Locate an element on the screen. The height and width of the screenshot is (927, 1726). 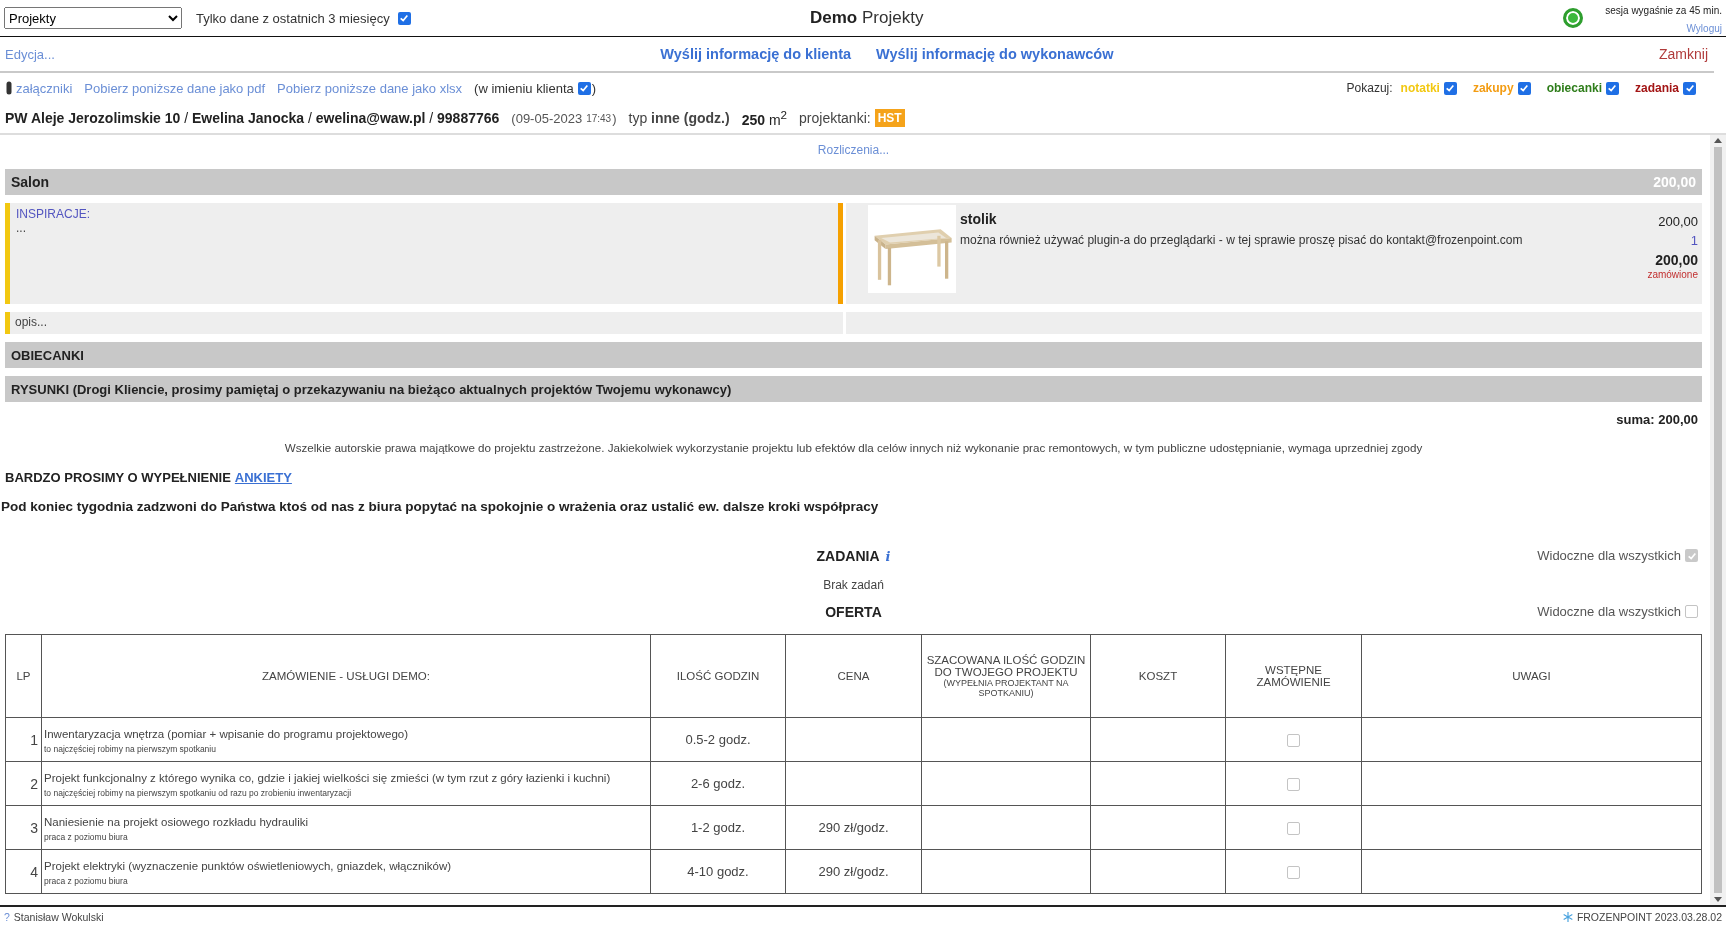
column-subtitle: (WYPEŁNIA PROJEKTANT NA SPOTKANIU) is located at coordinates (1006, 688).